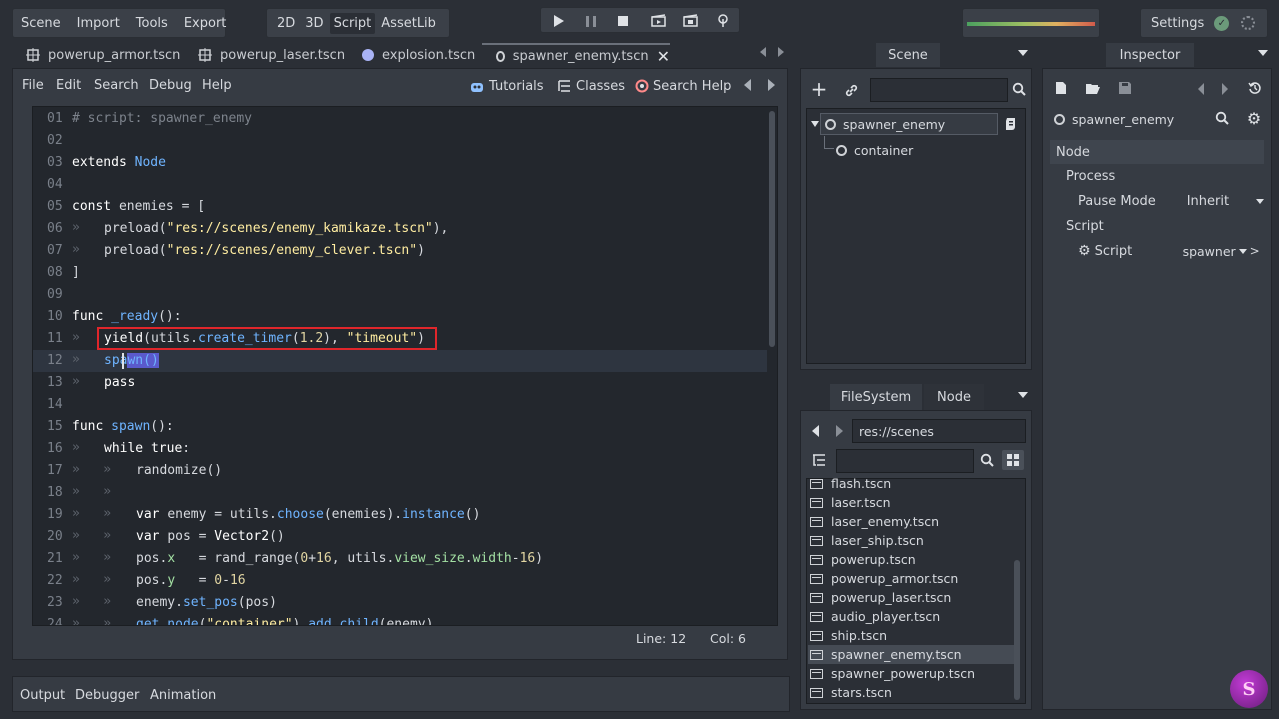  Describe the element at coordinates (683, 86) in the screenshot. I see `search-help-button: Search Help` at that location.